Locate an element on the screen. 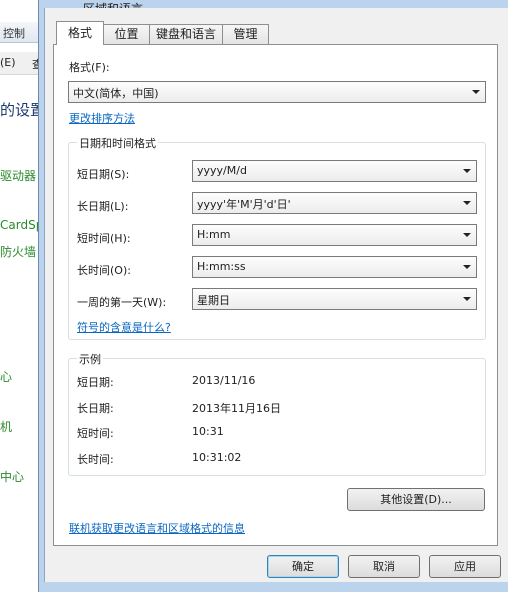 The image size is (508, 592). example-short-time-label: 短时间: is located at coordinates (95, 433).